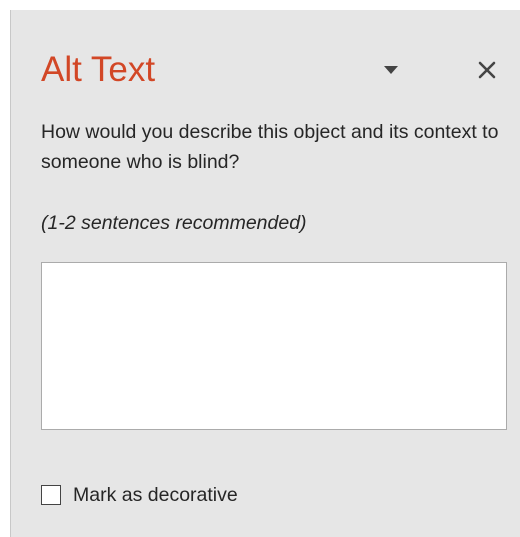  I want to click on pane-options-button, so click(391, 70).